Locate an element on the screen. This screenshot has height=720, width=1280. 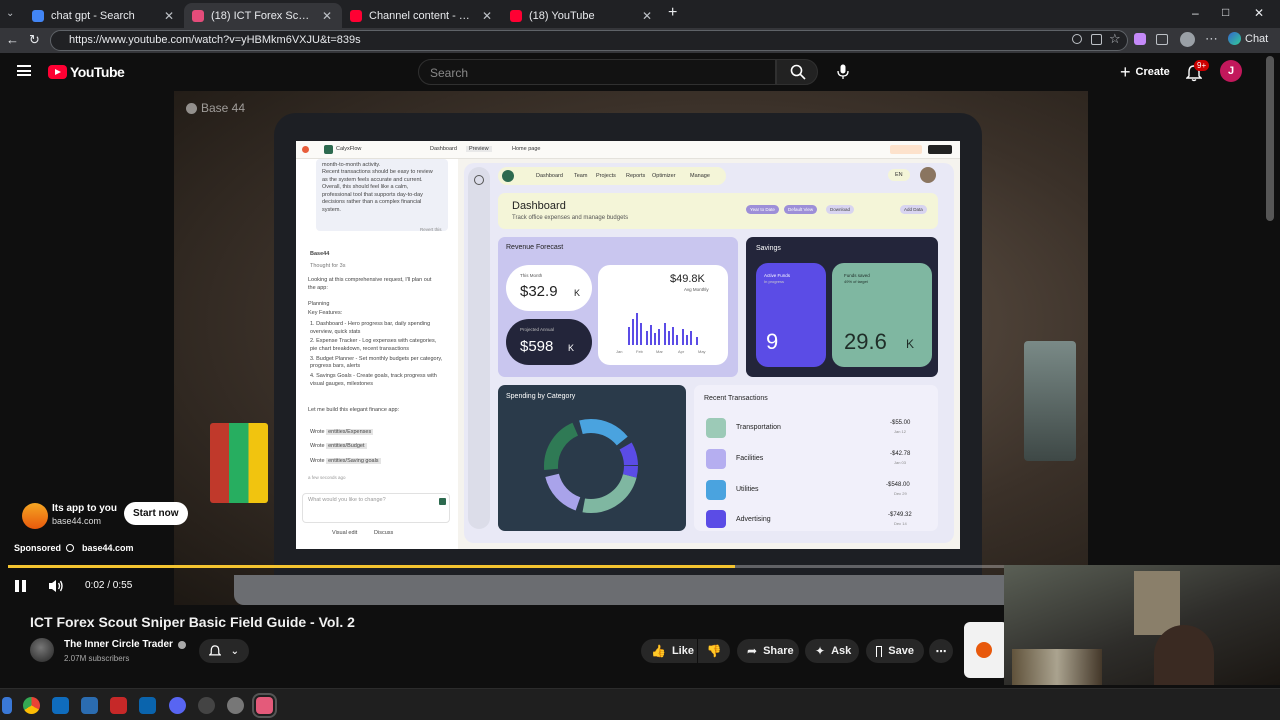
tab-youtube-studio: Channel content - YouTube Studio ✕ is located at coordinates (422, 15).